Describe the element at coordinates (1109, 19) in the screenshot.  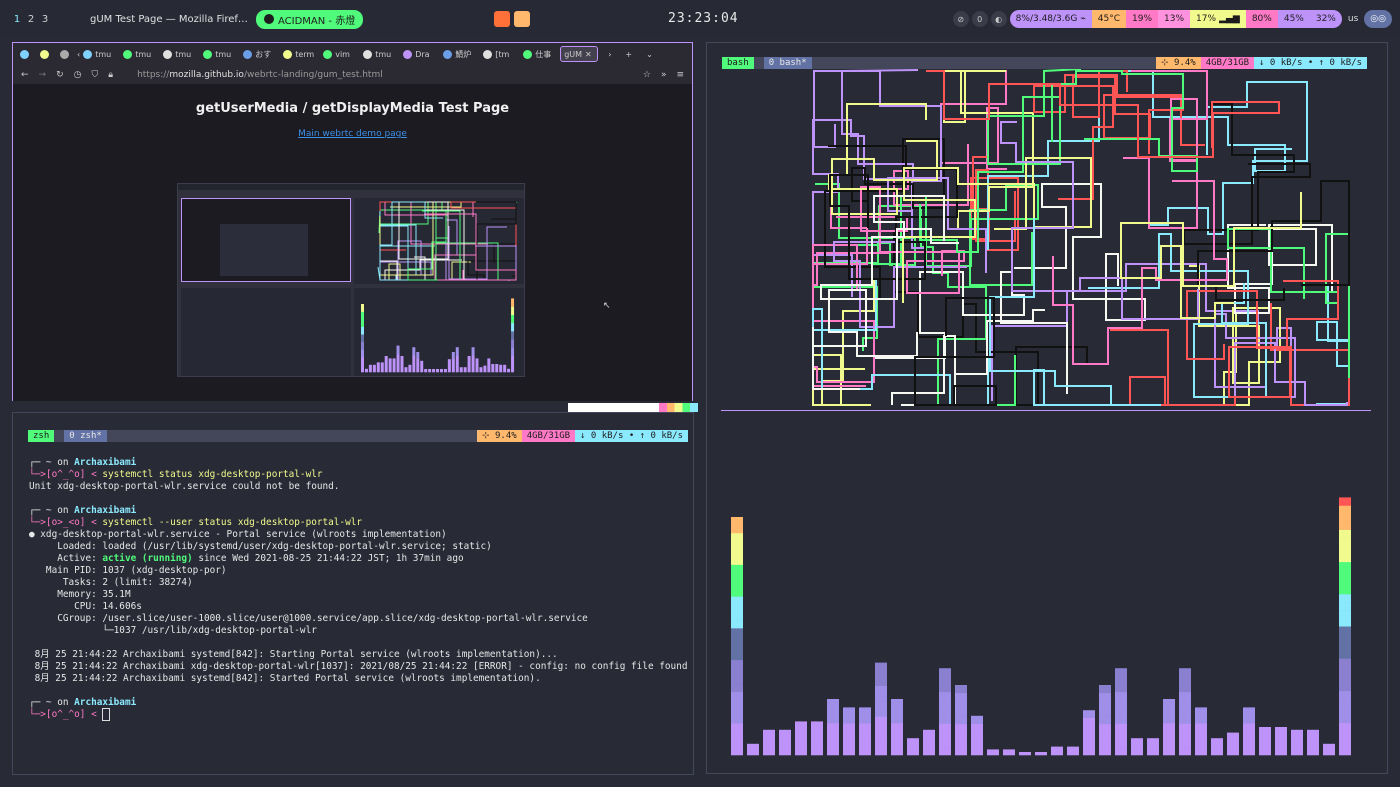
I see `temperature-status: 45°C` at that location.